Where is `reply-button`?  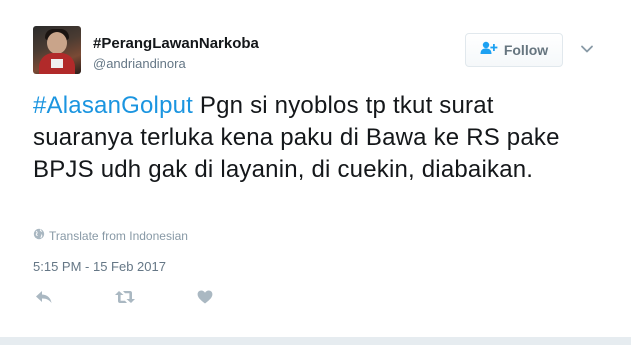
reply-button is located at coordinates (44, 299).